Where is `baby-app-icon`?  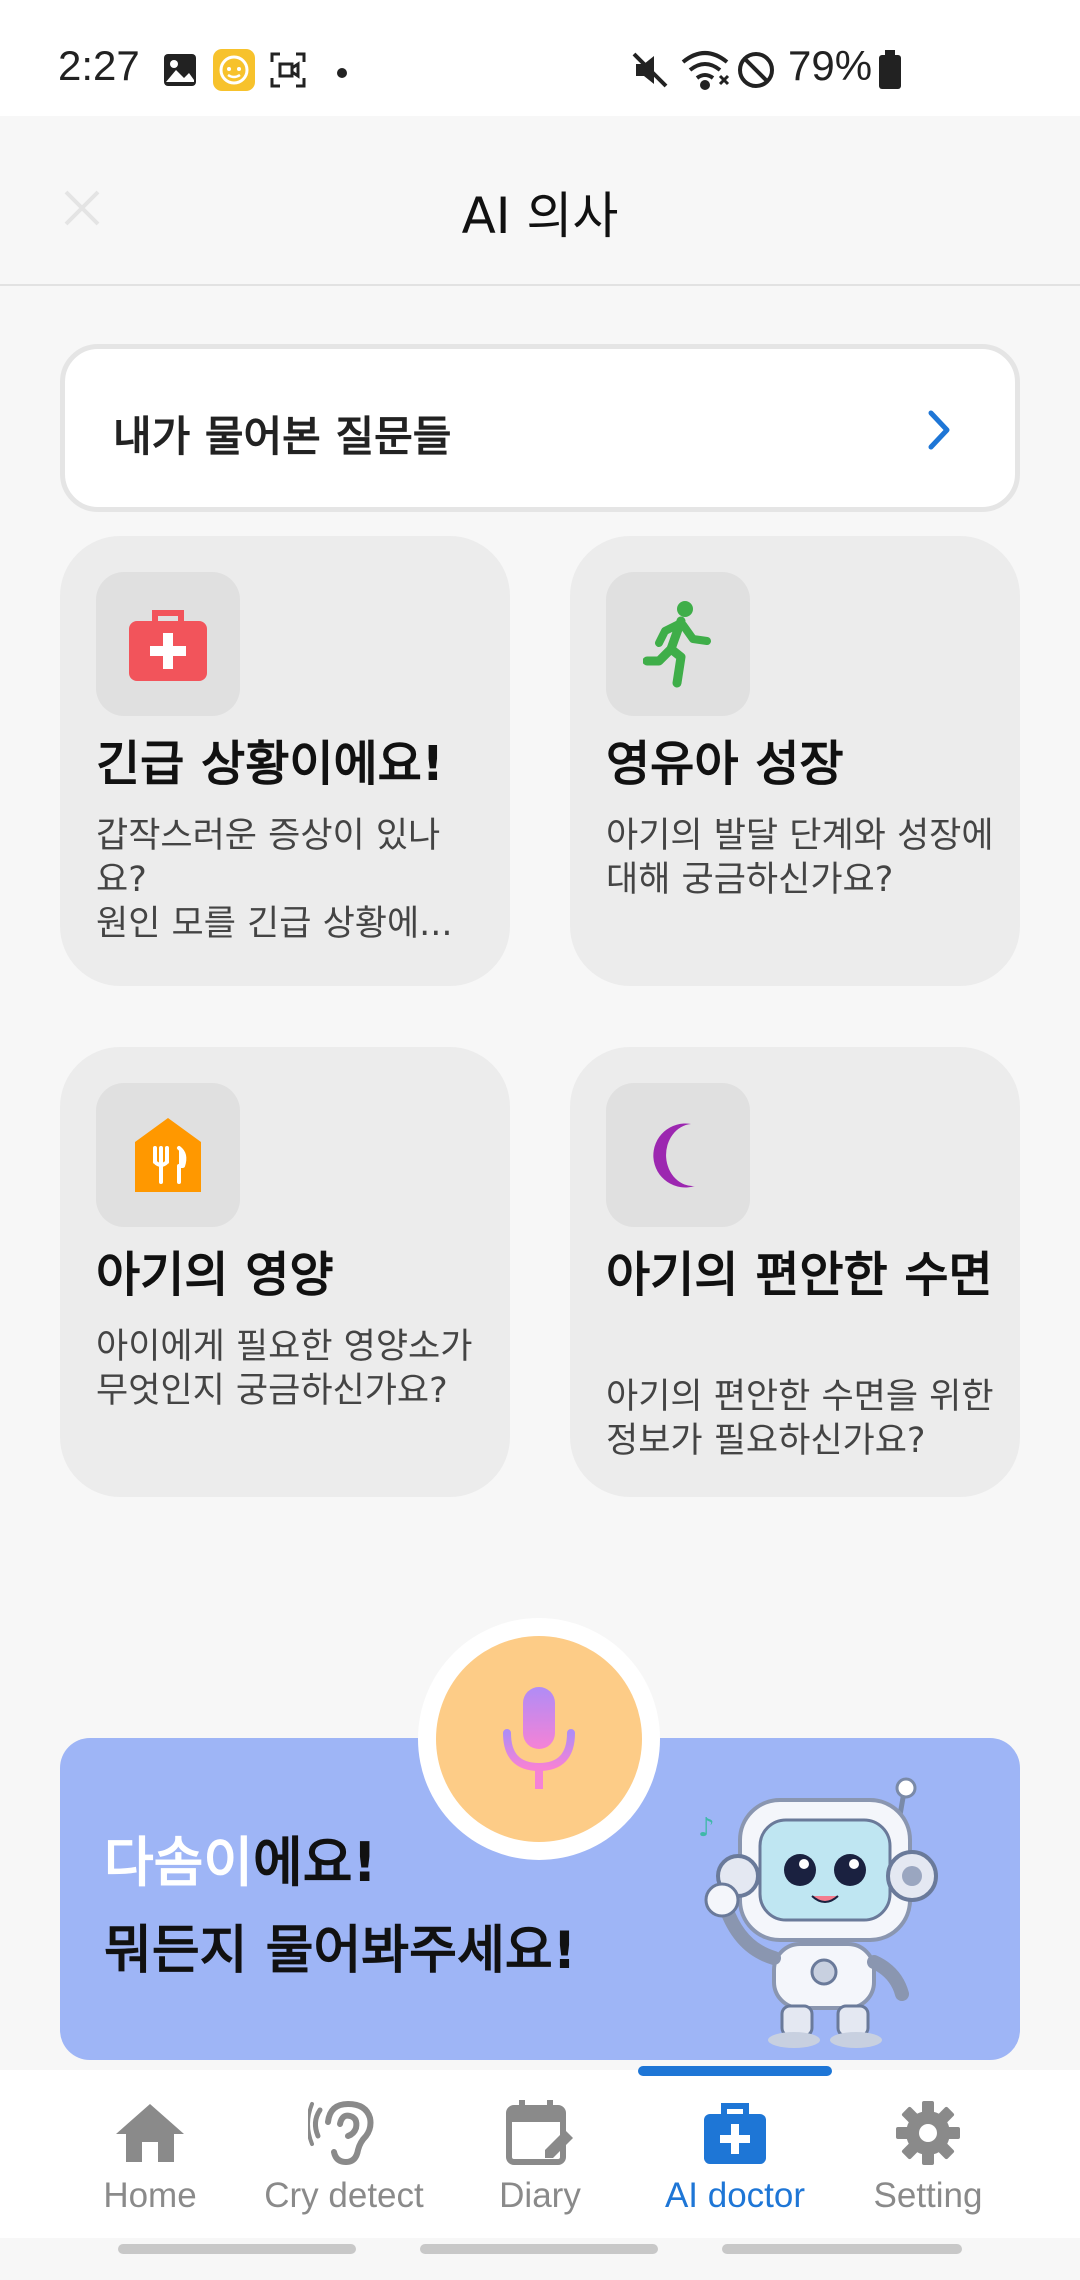
baby-app-icon is located at coordinates (234, 72).